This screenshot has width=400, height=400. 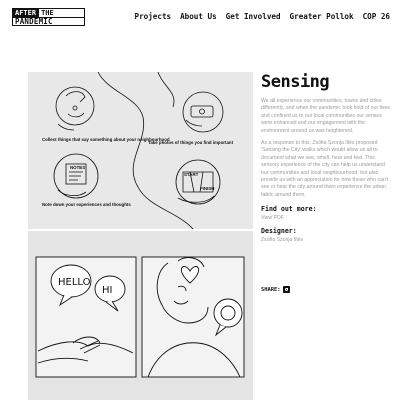 I want to click on hello-text: HELLO, so click(x=74, y=282).